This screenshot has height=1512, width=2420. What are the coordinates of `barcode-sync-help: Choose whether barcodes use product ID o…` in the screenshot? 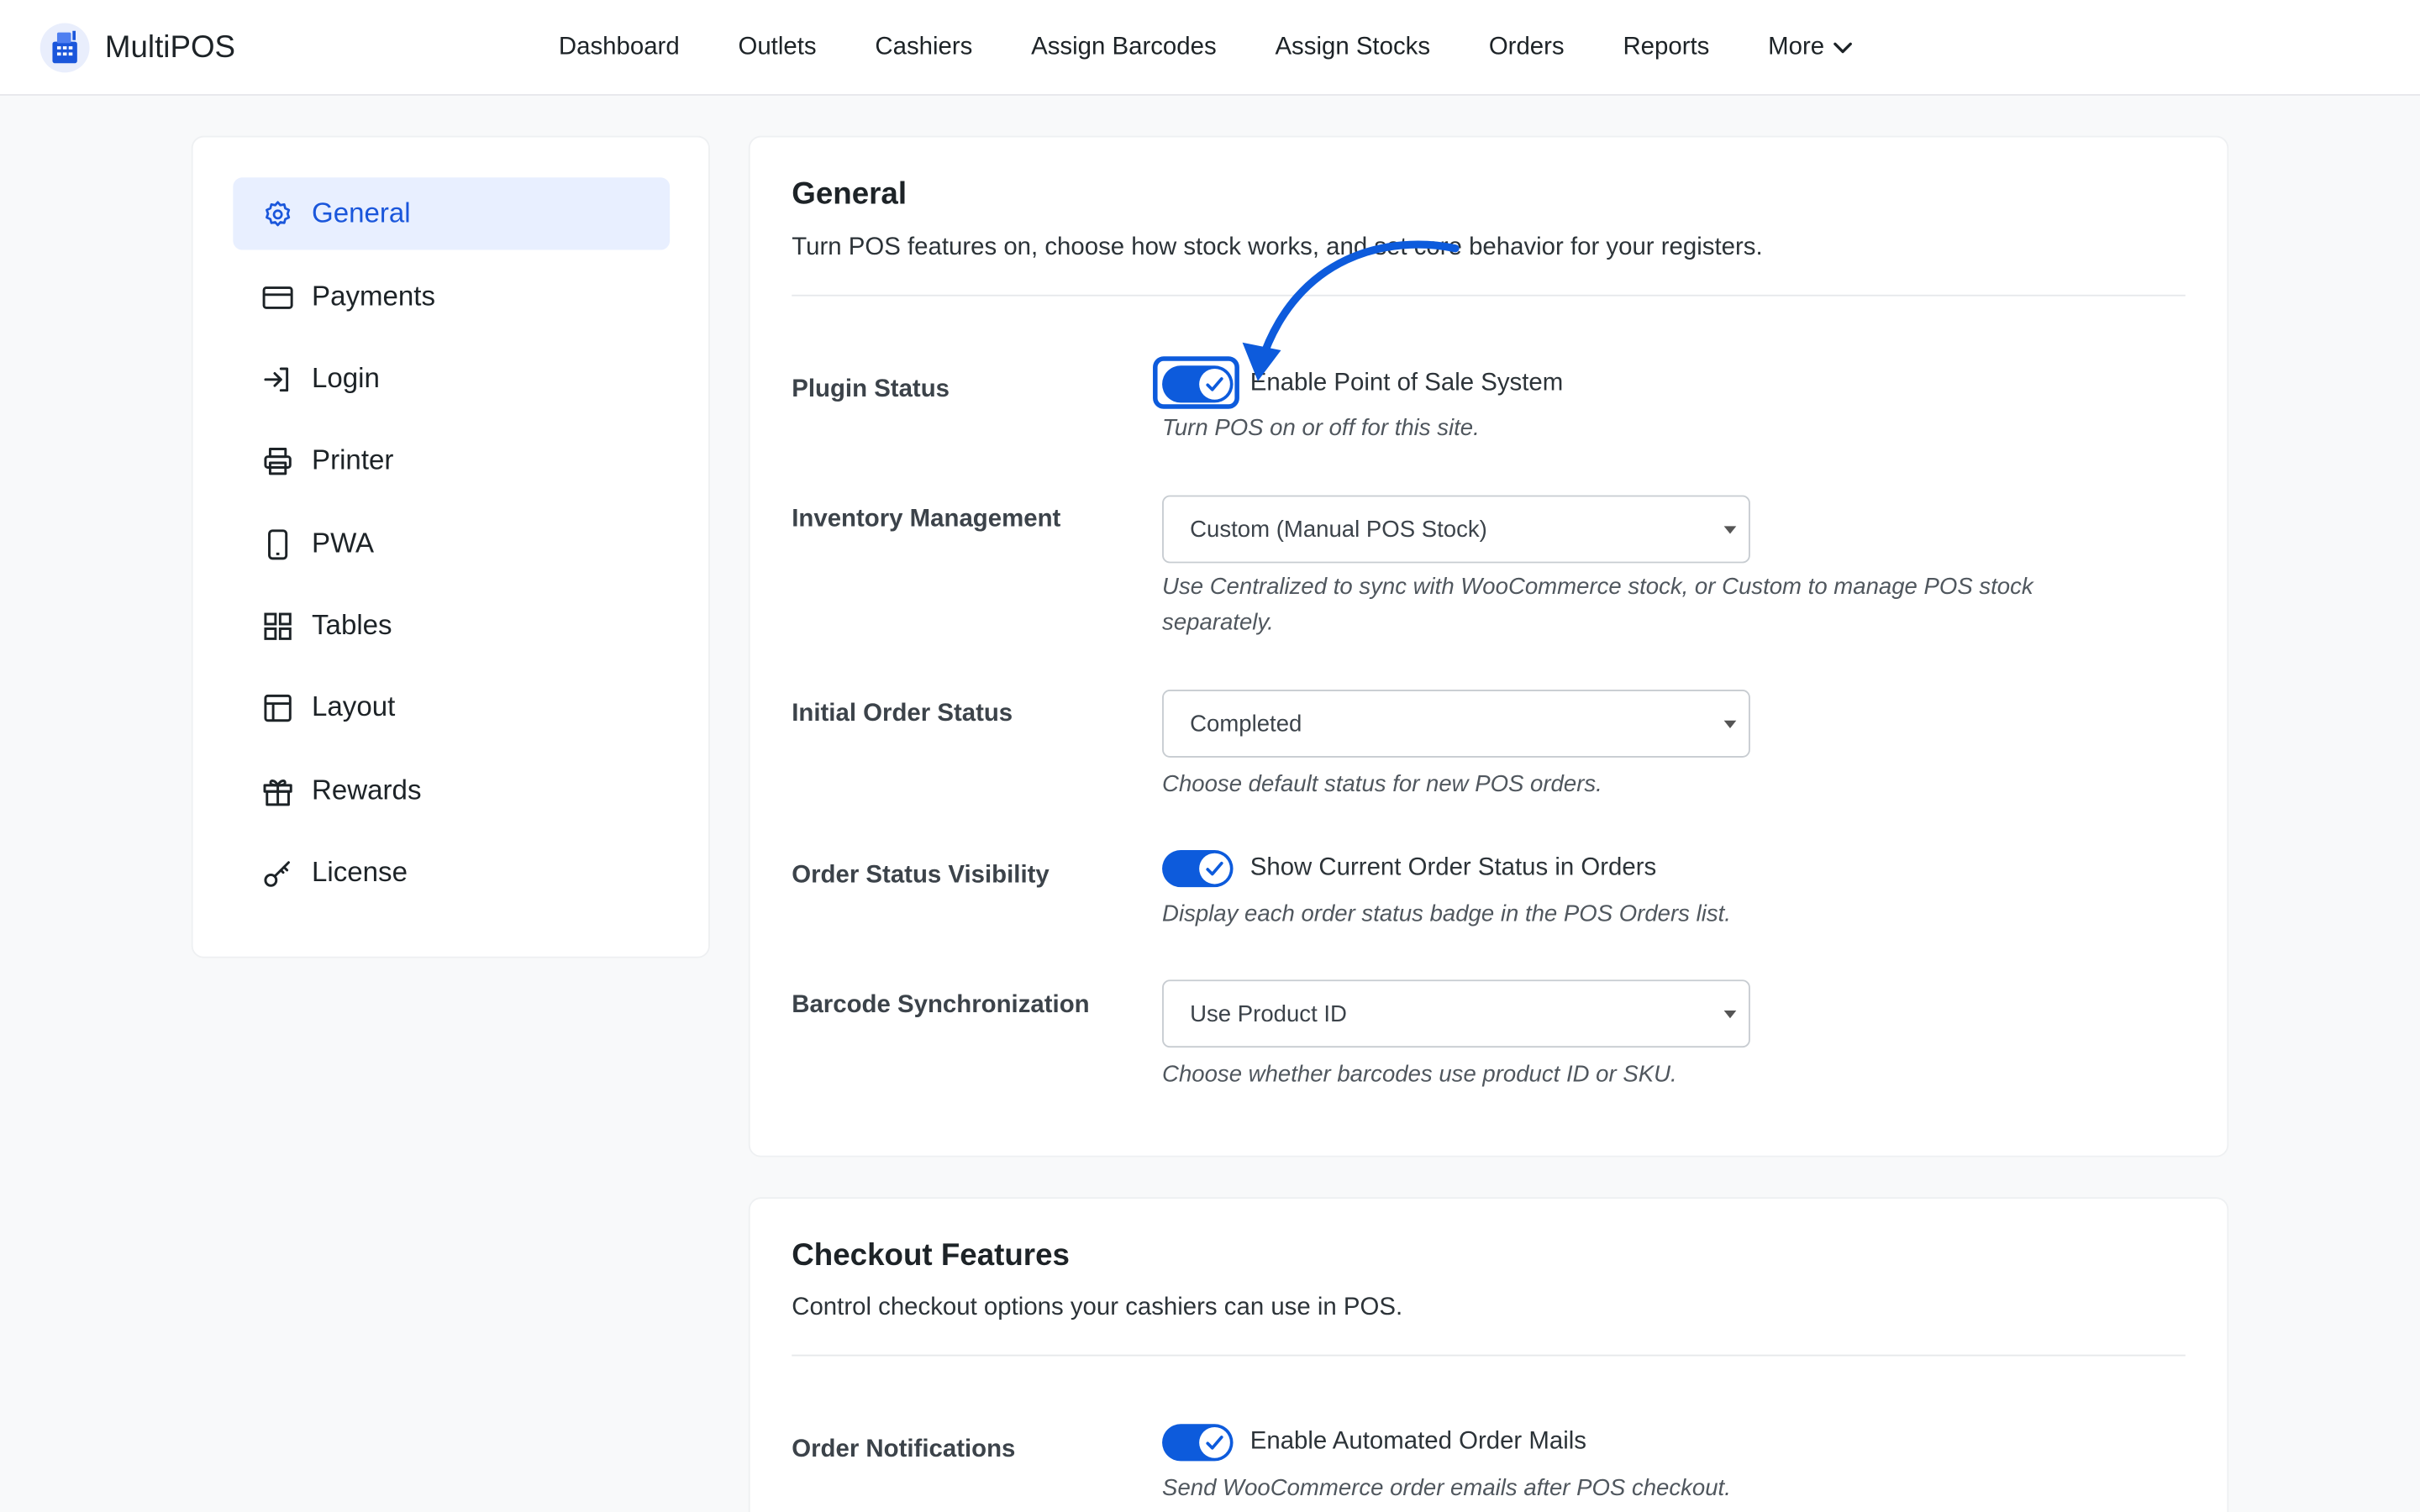 It's located at (1419, 1074).